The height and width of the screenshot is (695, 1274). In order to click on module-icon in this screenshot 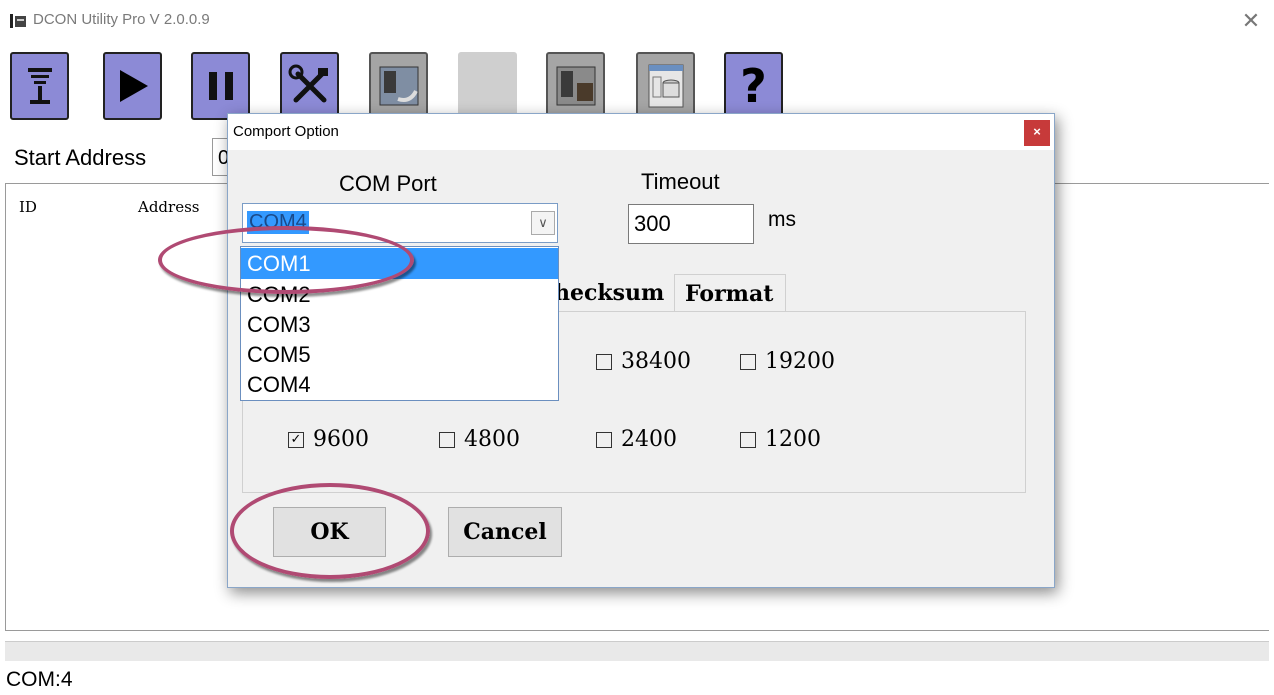, I will do `click(398, 86)`.